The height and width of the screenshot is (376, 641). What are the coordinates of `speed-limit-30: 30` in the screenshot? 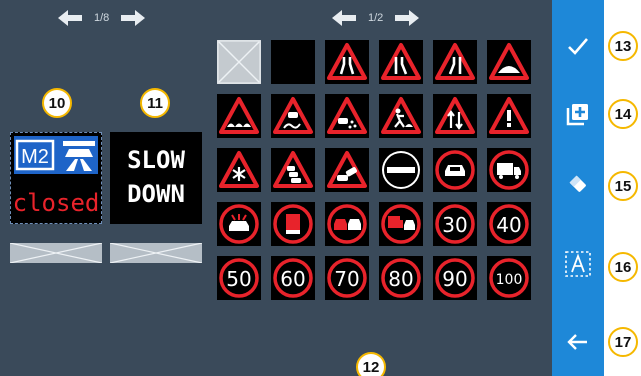 It's located at (455, 224).